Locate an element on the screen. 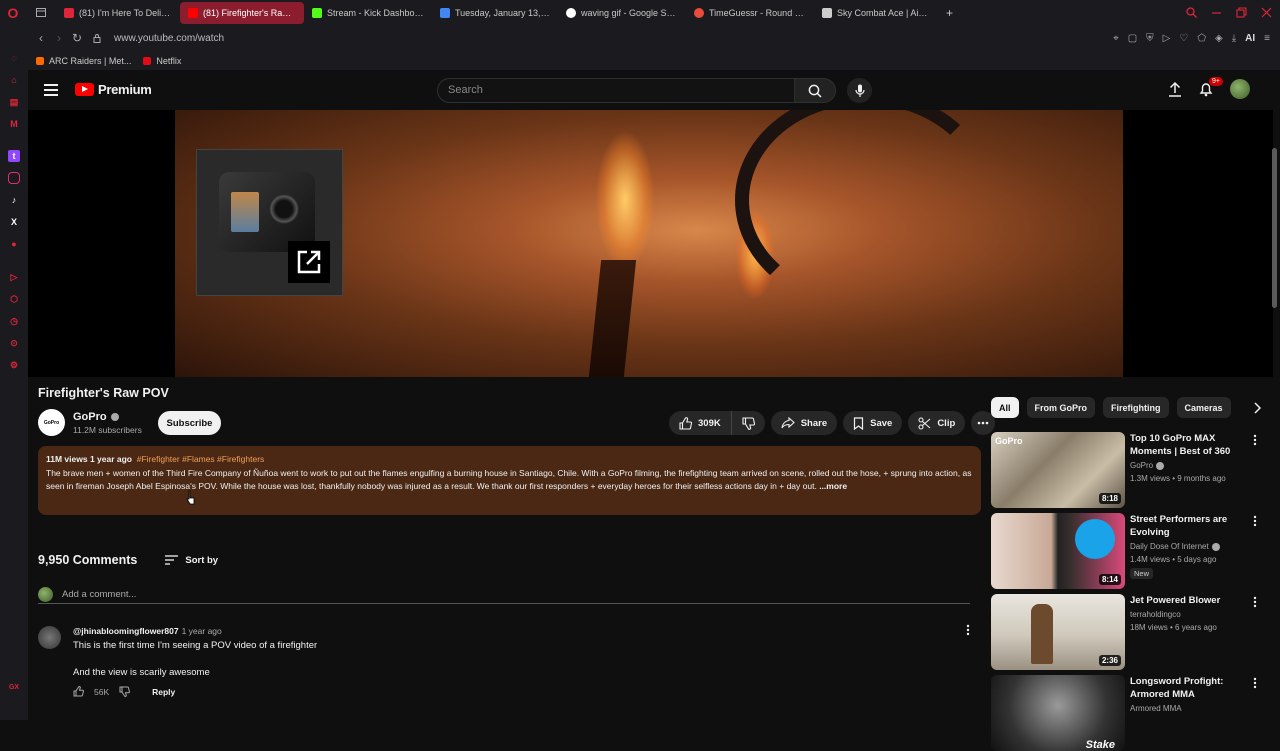 The image size is (1280, 751). comment-menu-button is located at coordinates (968, 630).